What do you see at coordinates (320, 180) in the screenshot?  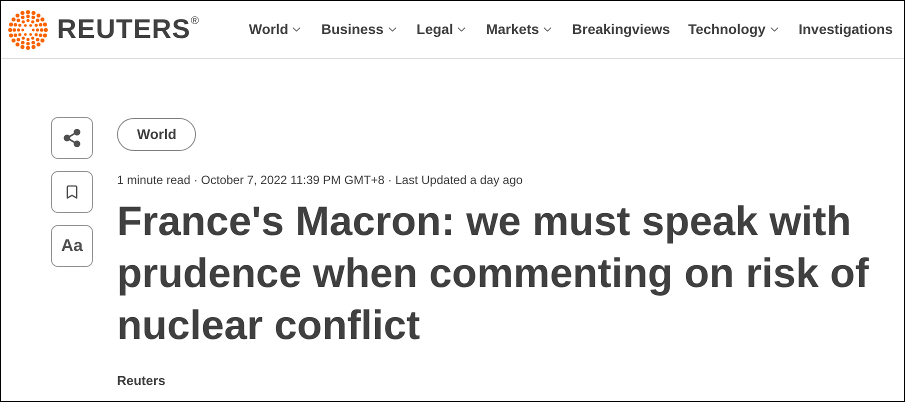 I see `article-meta: 1 minute read · October 7, 2022 11:39 PM GMT+8 · Last Updated a day ago` at bounding box center [320, 180].